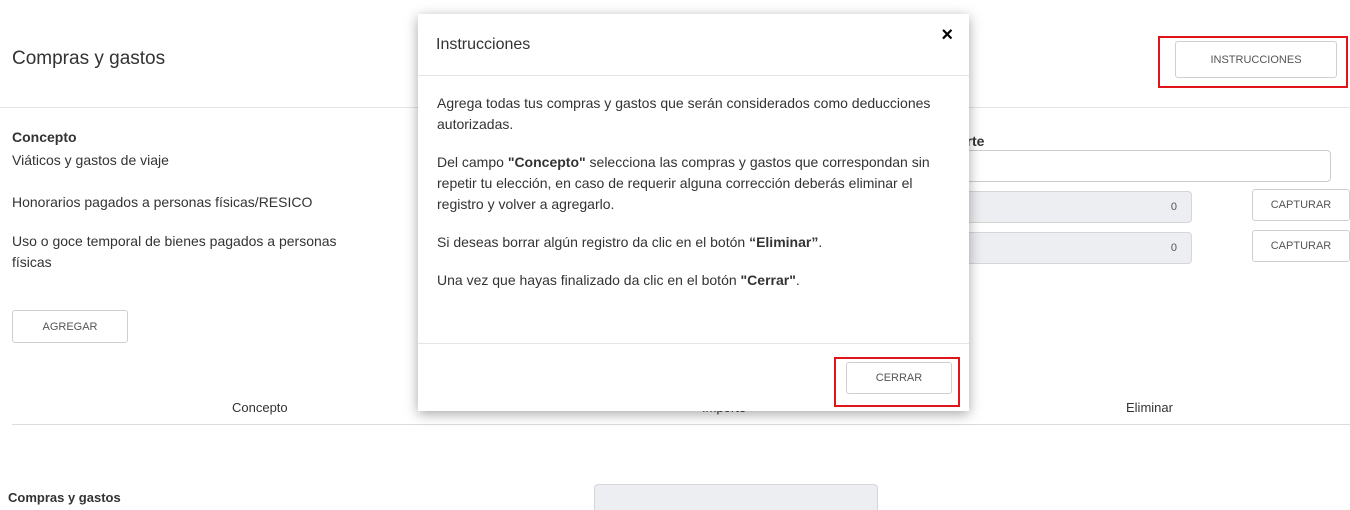 The image size is (1350, 510). What do you see at coordinates (947, 35) in the screenshot?
I see `close-icon: ×` at bounding box center [947, 35].